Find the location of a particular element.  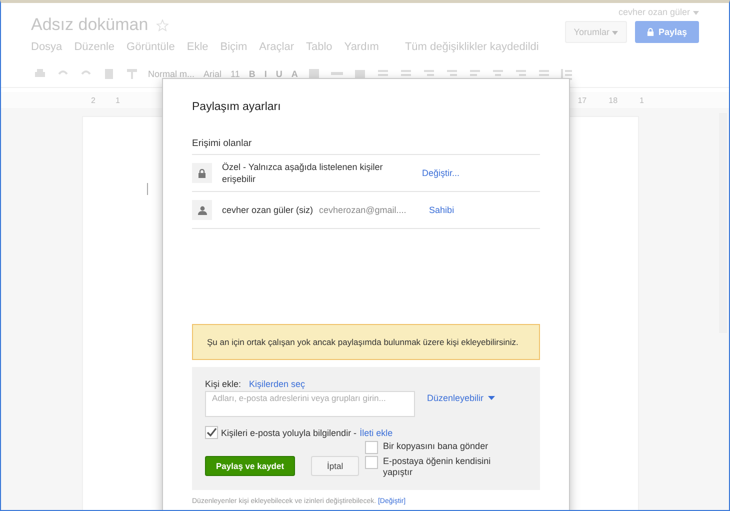

save-status: Tüm değişiklikler kaydedildi is located at coordinates (471, 47).